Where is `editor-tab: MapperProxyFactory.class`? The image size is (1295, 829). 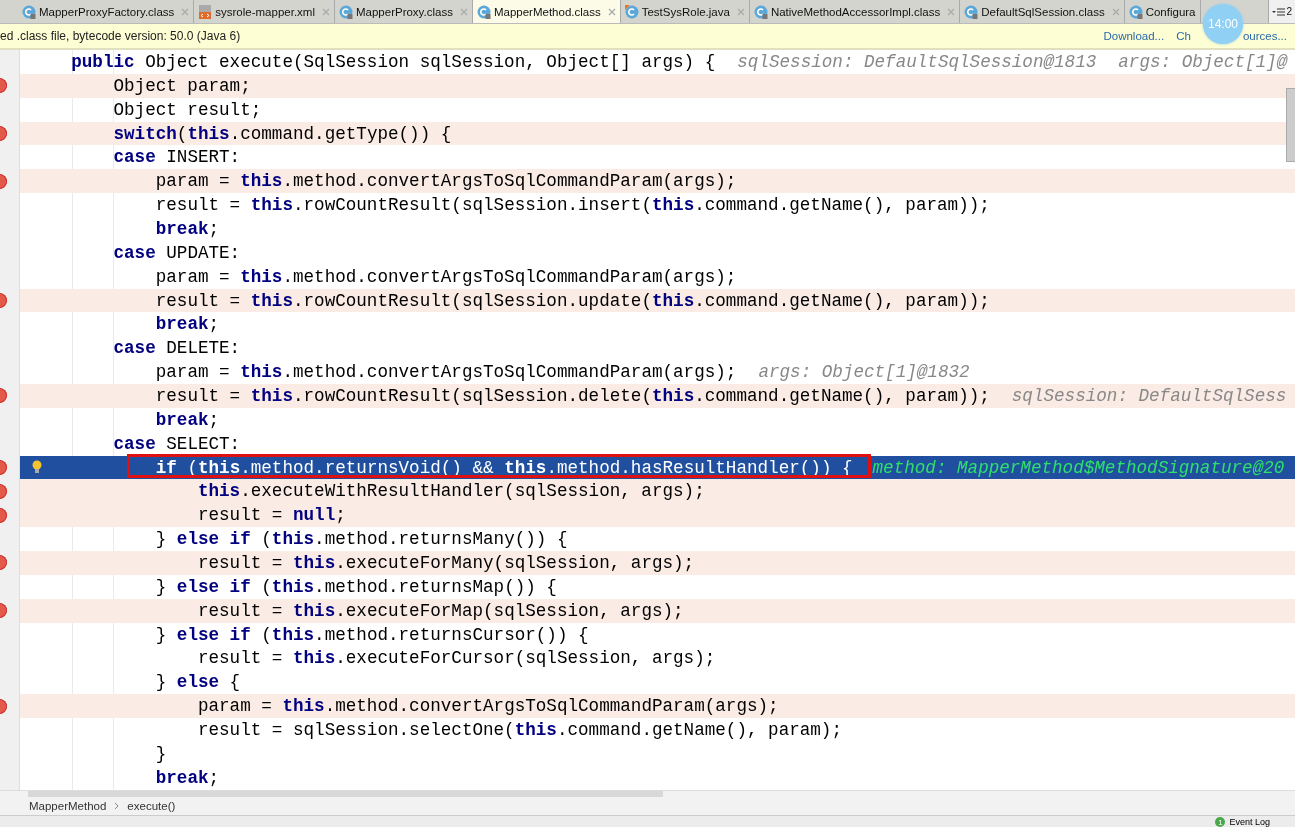
editor-tab: MapperProxyFactory.class is located at coordinates (106, 11).